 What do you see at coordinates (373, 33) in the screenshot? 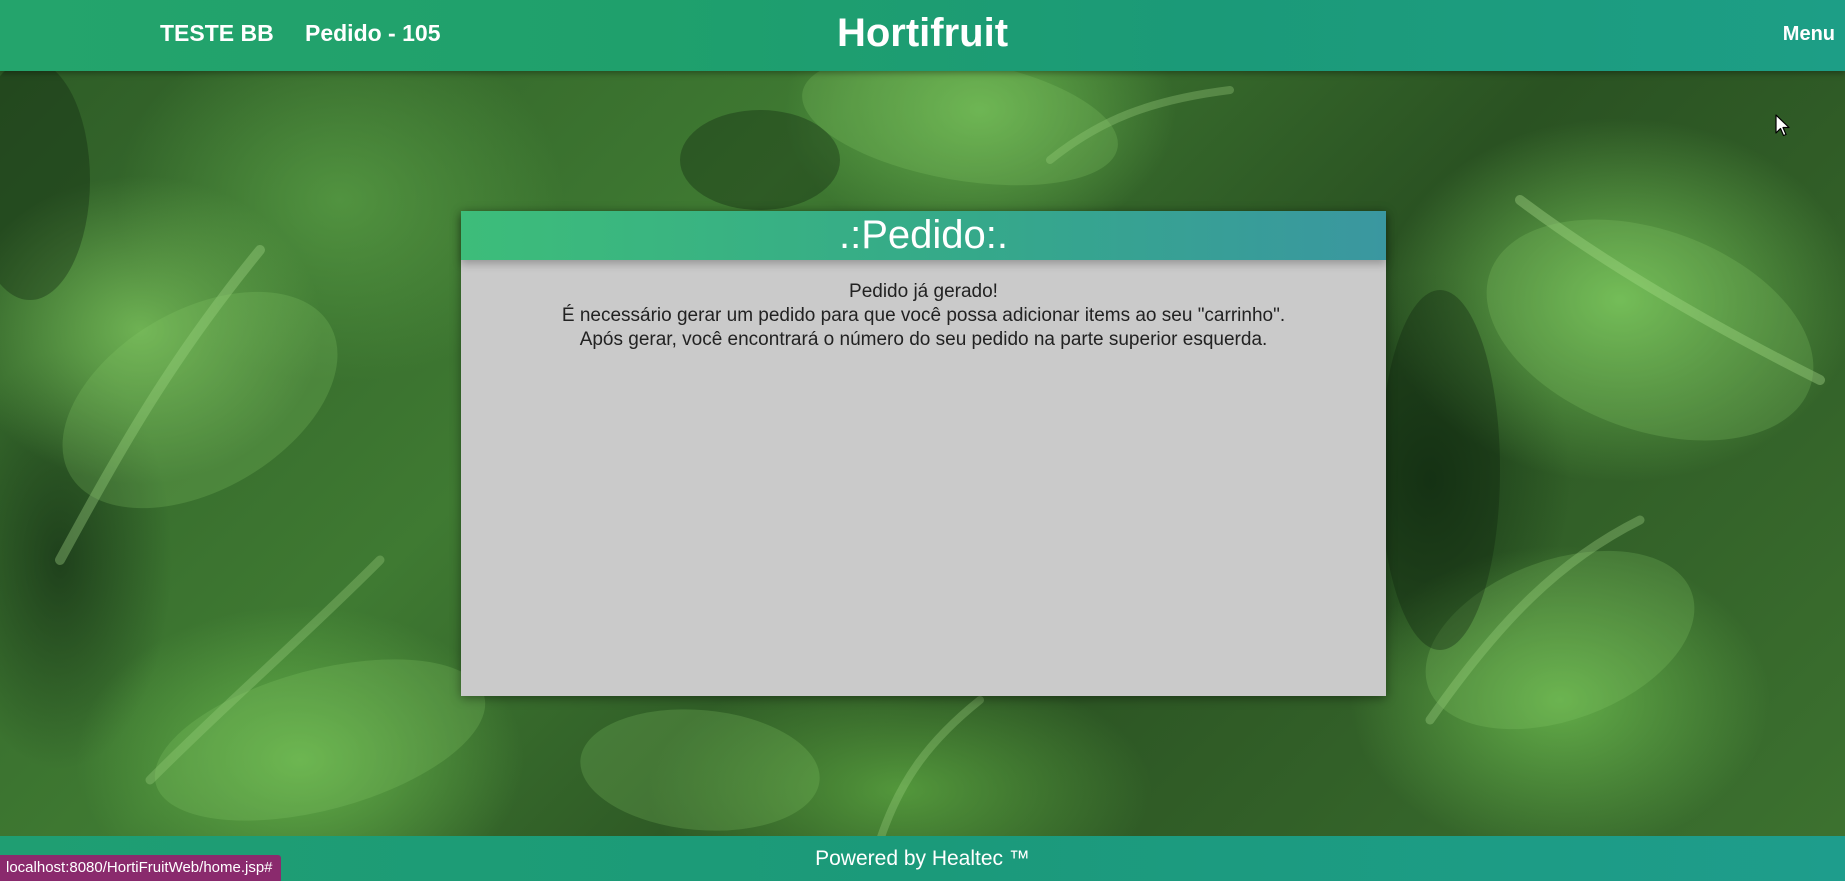
I see `order-number: Pedido - 105` at bounding box center [373, 33].